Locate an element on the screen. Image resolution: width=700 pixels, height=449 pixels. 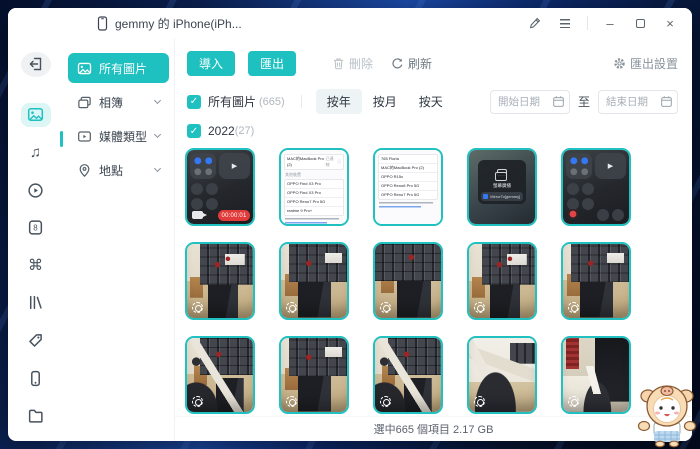
filter-divider is located at coordinates (301, 101).